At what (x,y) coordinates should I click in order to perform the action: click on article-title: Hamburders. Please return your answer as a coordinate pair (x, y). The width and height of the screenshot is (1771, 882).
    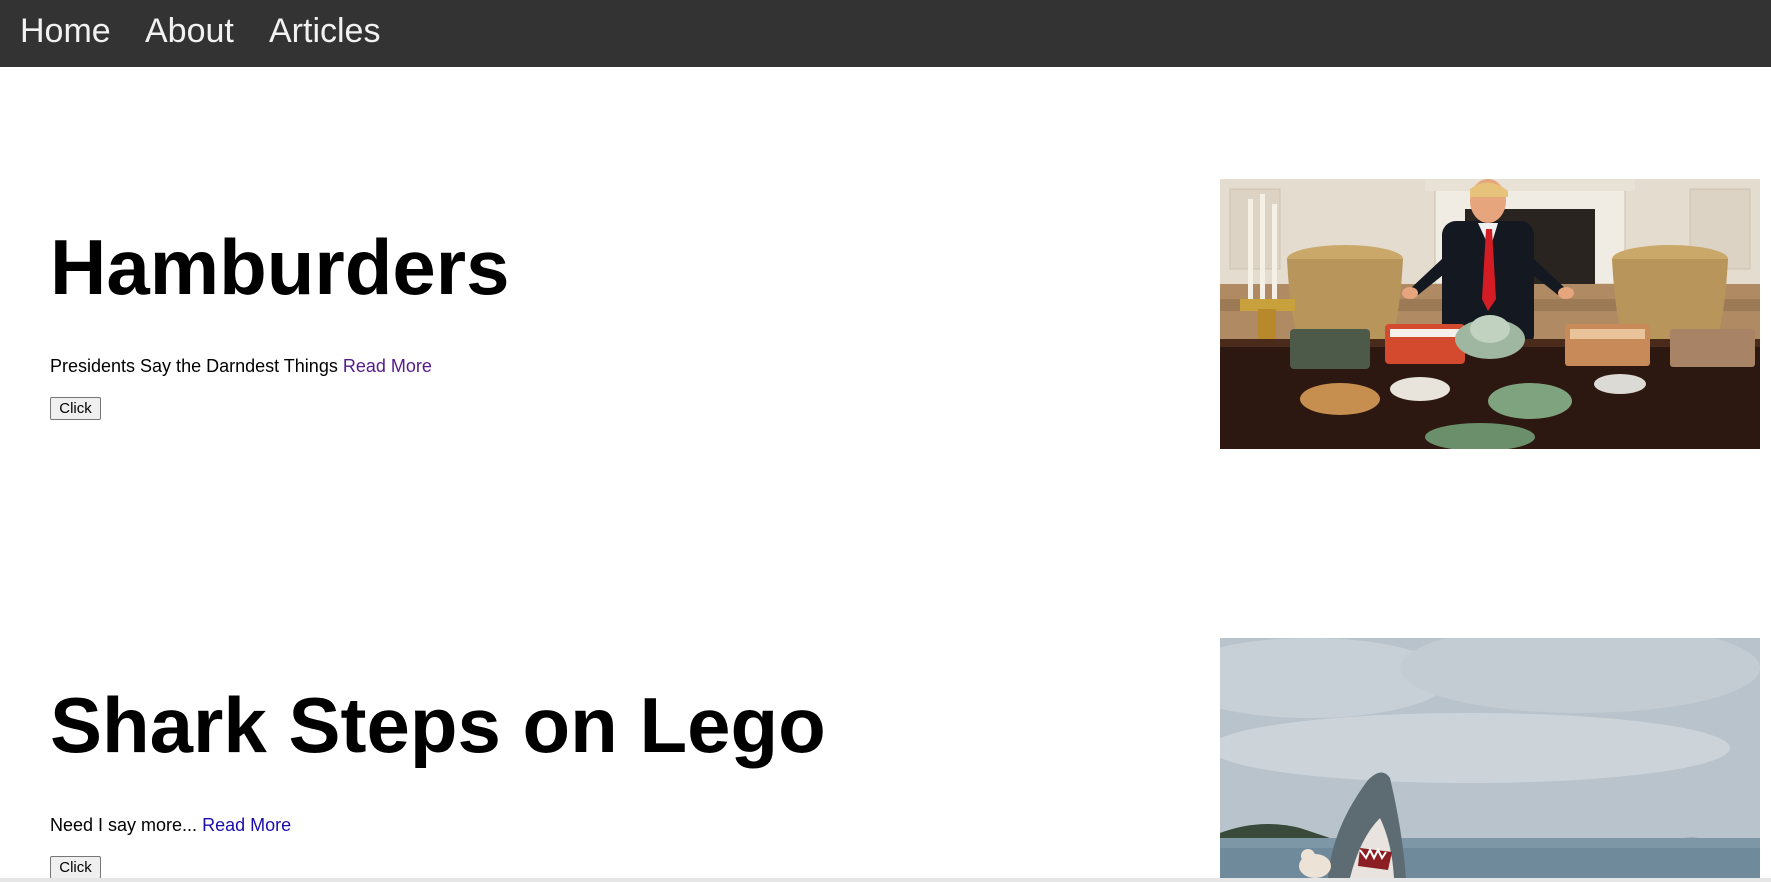
    Looking at the image, I should click on (280, 267).